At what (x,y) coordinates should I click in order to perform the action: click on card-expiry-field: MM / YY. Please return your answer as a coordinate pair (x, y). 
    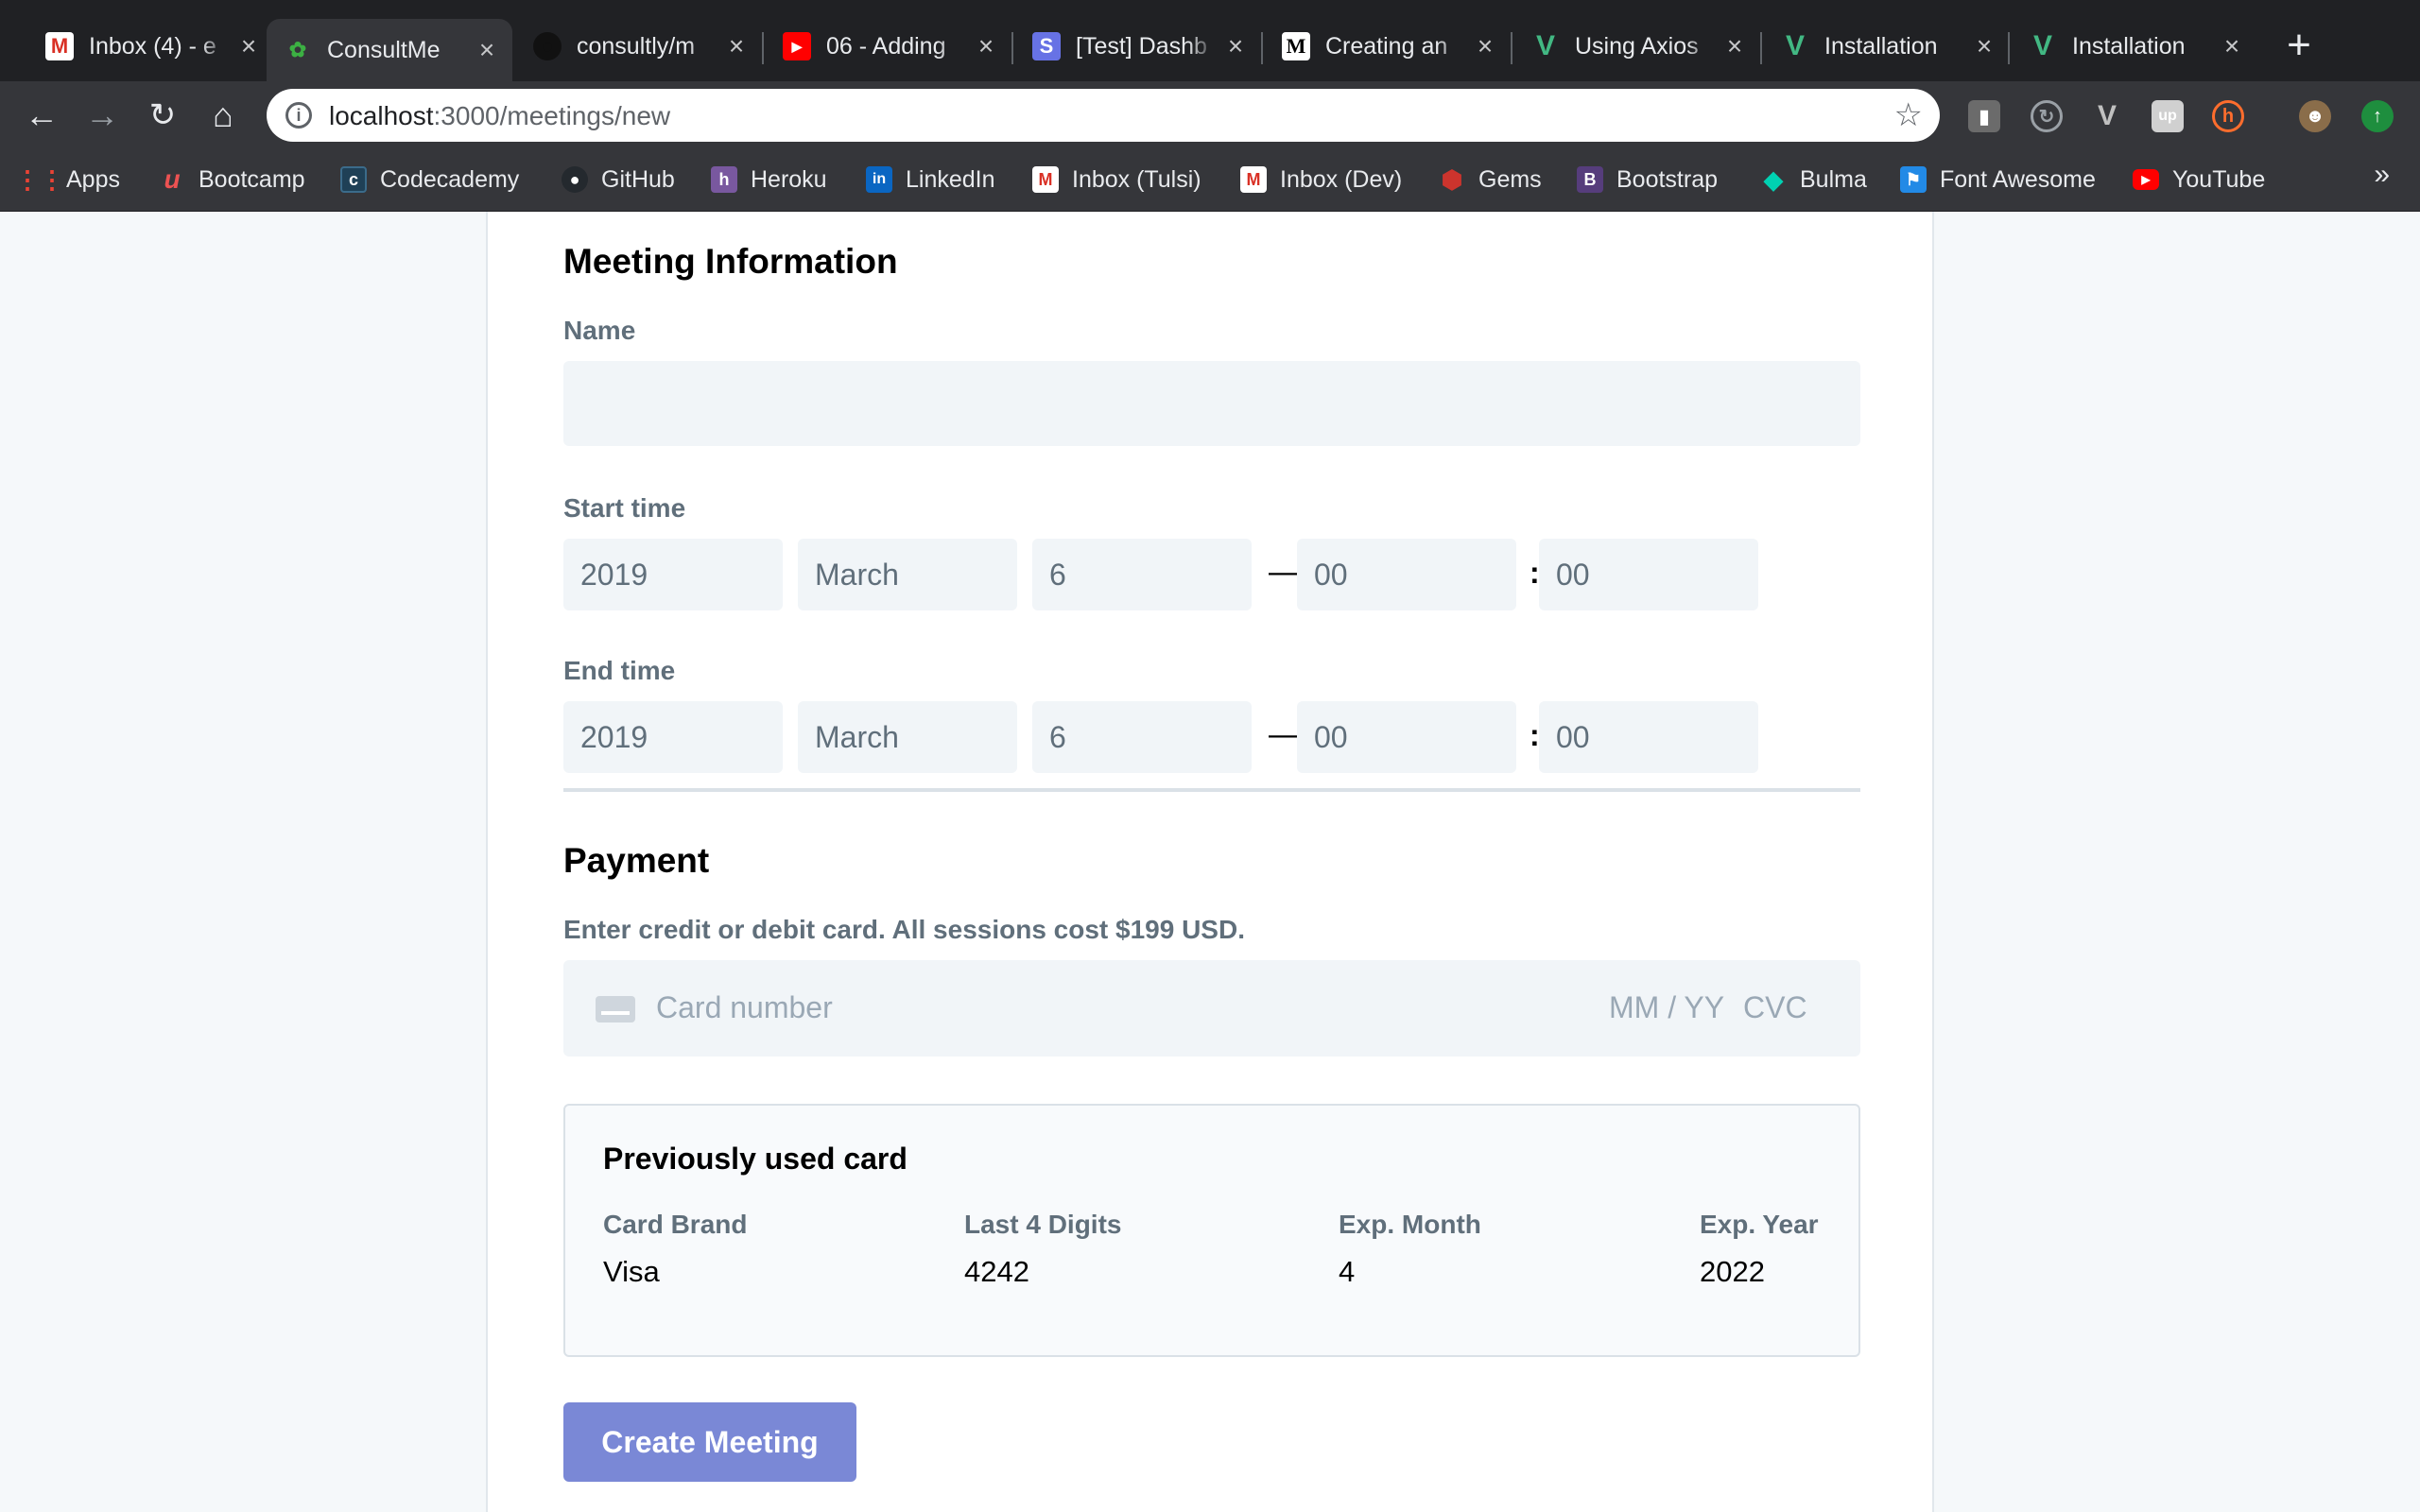
    Looking at the image, I should click on (1666, 1007).